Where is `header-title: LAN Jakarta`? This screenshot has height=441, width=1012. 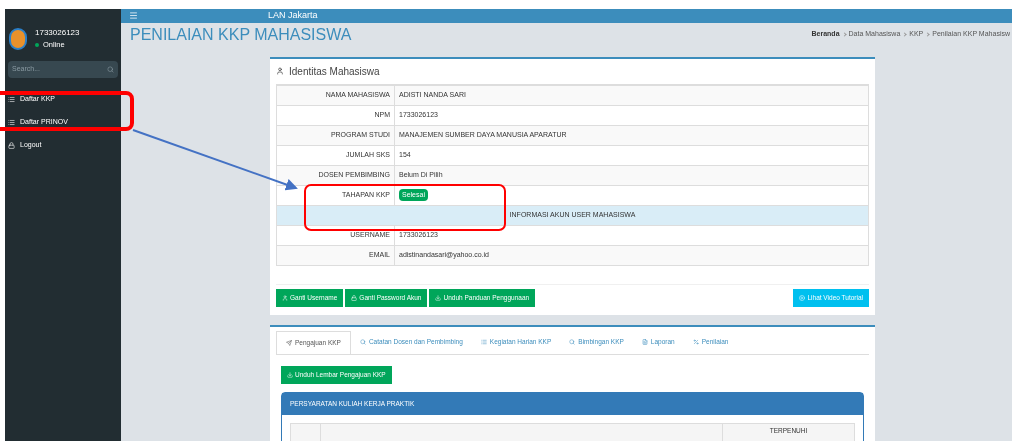
header-title: LAN Jakarta is located at coordinates (293, 15).